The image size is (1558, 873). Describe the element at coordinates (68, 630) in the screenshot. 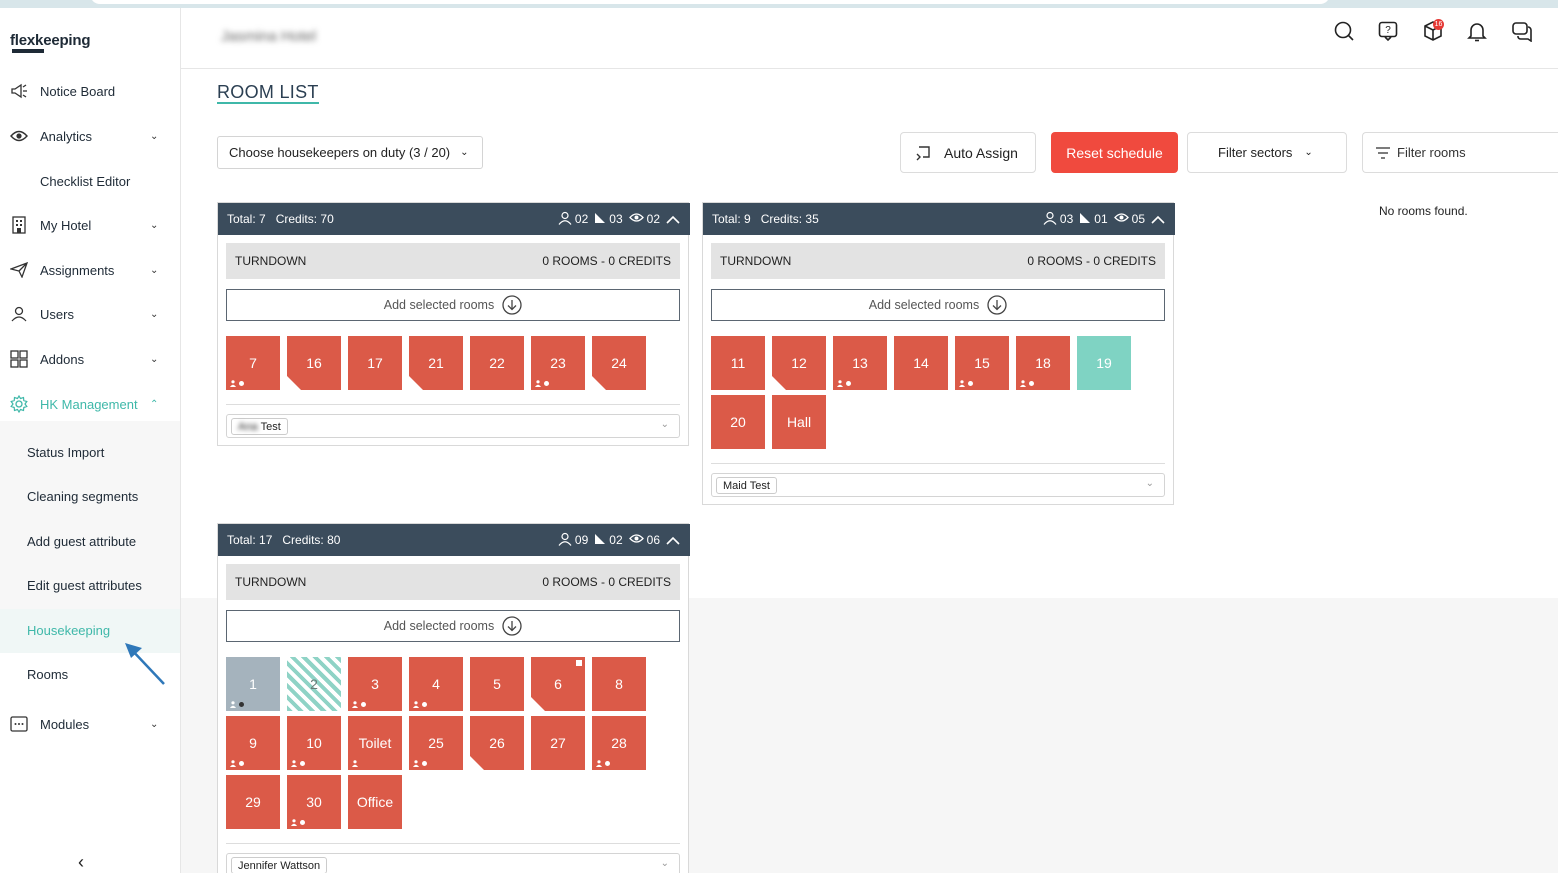

I see `subnav-item-housekeeping: Housekeeping` at that location.